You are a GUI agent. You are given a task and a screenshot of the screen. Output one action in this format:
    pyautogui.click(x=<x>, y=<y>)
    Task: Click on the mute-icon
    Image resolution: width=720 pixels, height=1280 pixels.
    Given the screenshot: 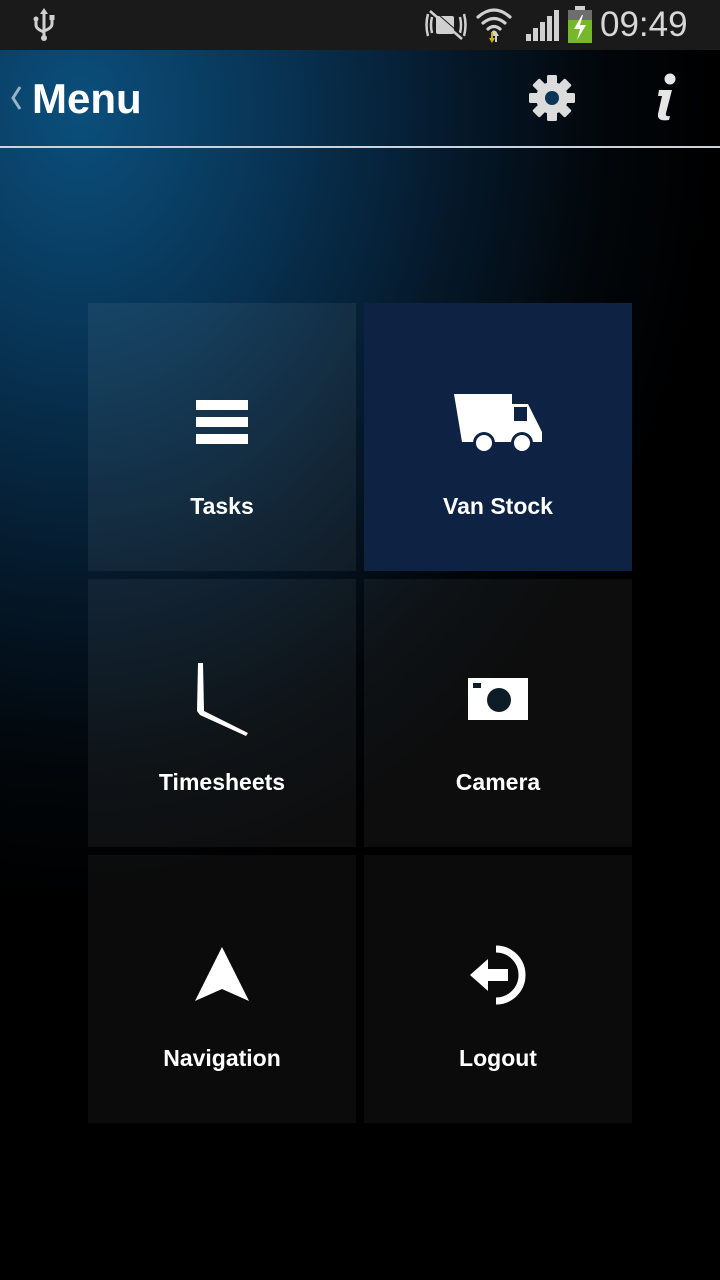 What is the action you would take?
    pyautogui.click(x=446, y=25)
    